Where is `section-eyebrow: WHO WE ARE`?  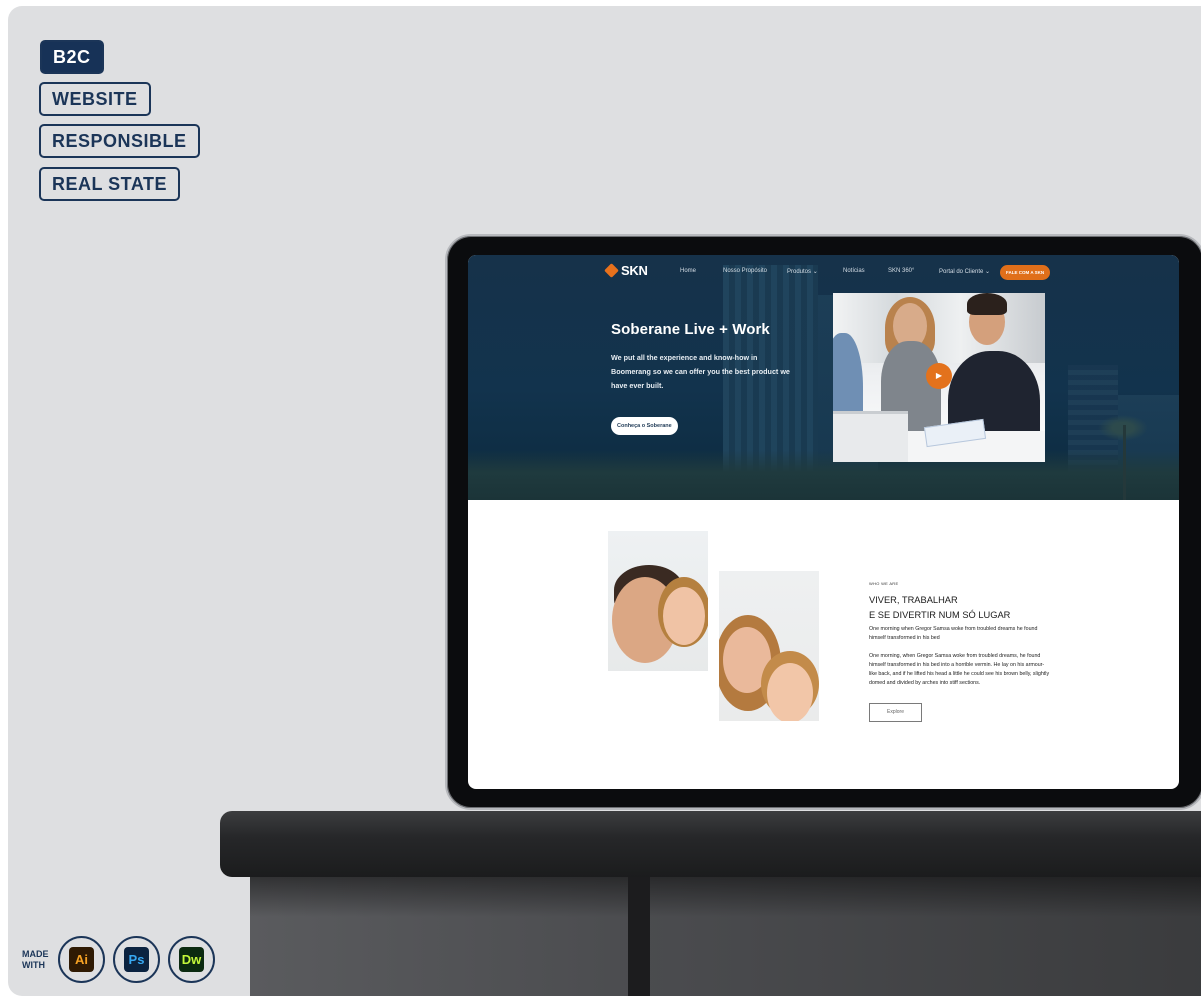
section-eyebrow: WHO WE ARE is located at coordinates (884, 583).